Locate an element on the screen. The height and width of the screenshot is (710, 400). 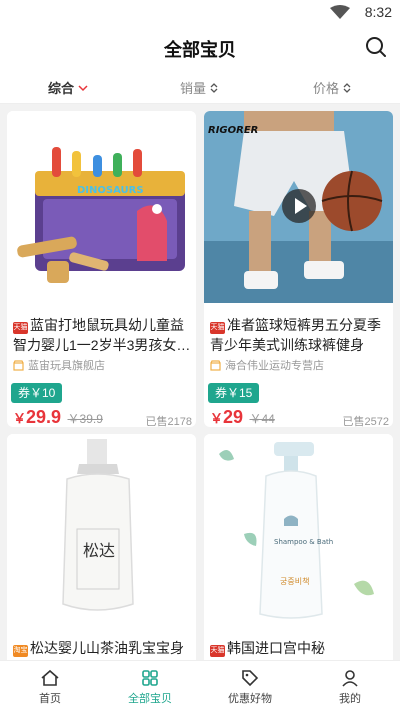
tab-all-products-label: 全部宝贝 is located at coordinates (150, 699).